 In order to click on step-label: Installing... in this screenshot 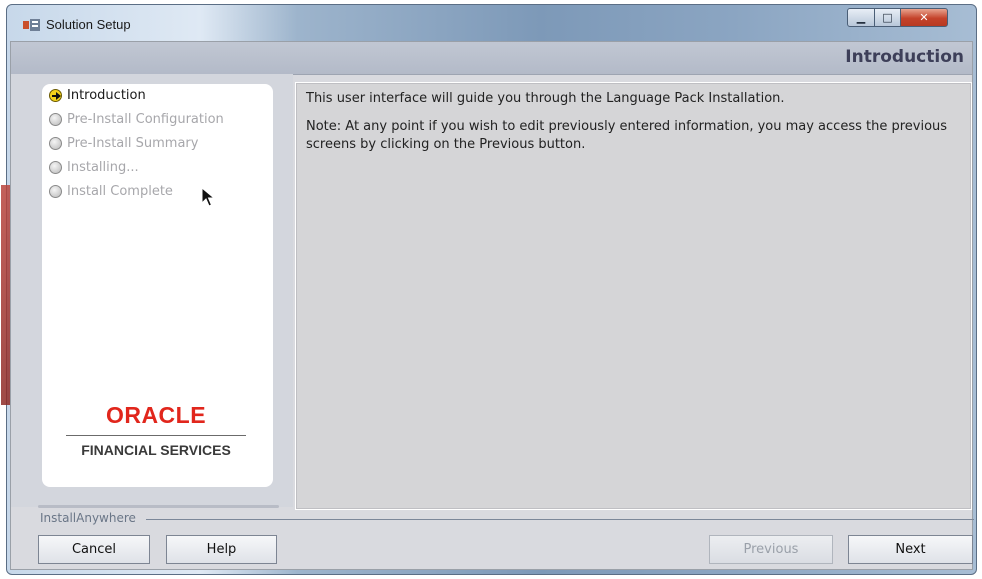, I will do `click(103, 167)`.